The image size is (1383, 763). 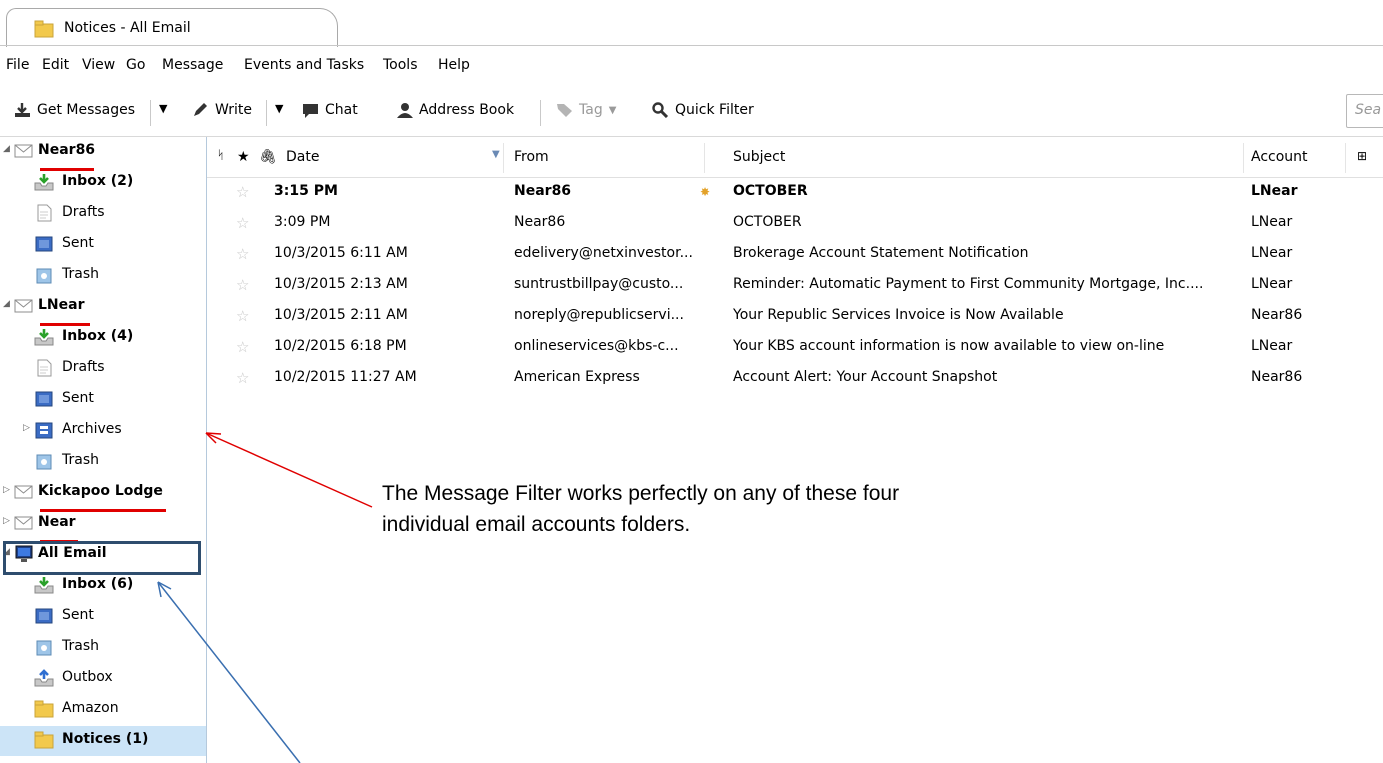 I want to click on annotation-arrows, so click(x=265, y=597).